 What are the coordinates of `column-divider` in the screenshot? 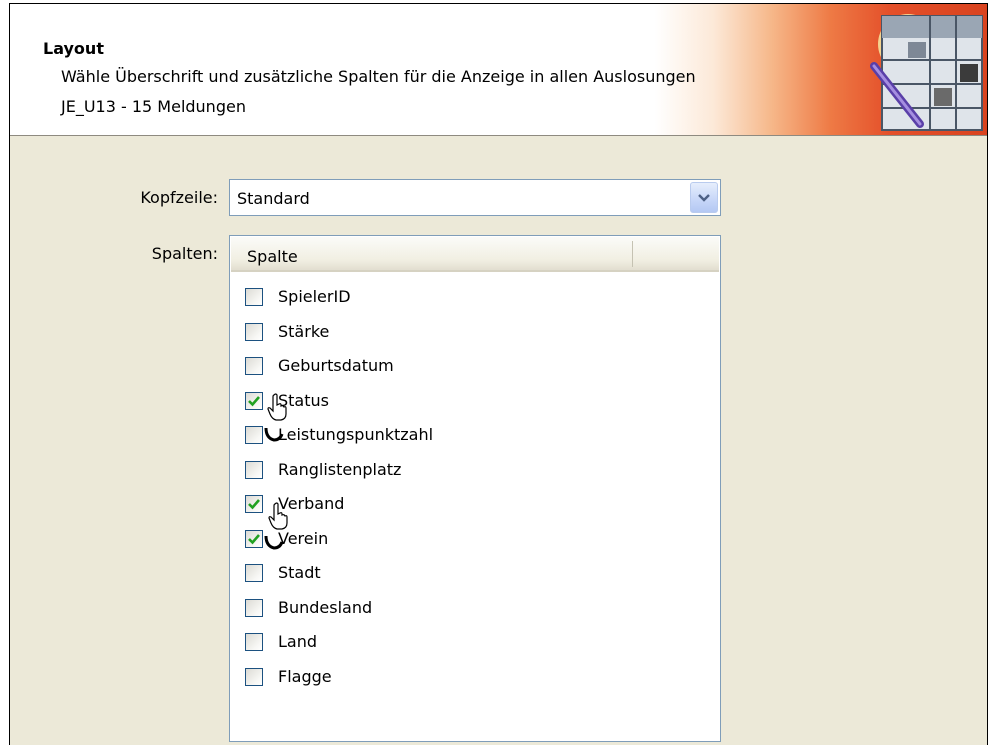 It's located at (632, 254).